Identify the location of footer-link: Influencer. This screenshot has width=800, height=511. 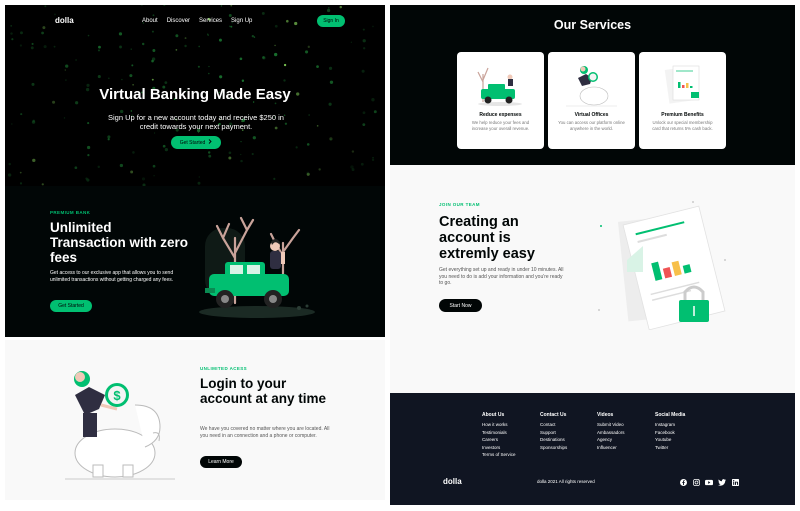
(611, 448).